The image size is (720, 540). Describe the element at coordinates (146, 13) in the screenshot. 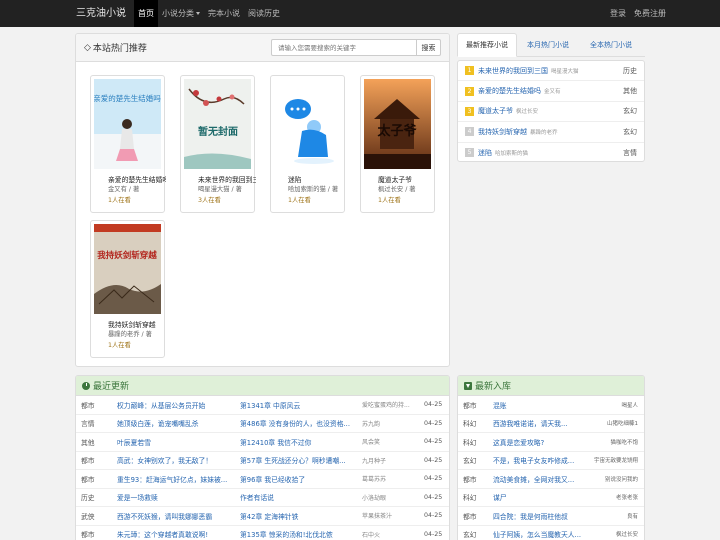

I see `nav-item-home: 首页` at that location.